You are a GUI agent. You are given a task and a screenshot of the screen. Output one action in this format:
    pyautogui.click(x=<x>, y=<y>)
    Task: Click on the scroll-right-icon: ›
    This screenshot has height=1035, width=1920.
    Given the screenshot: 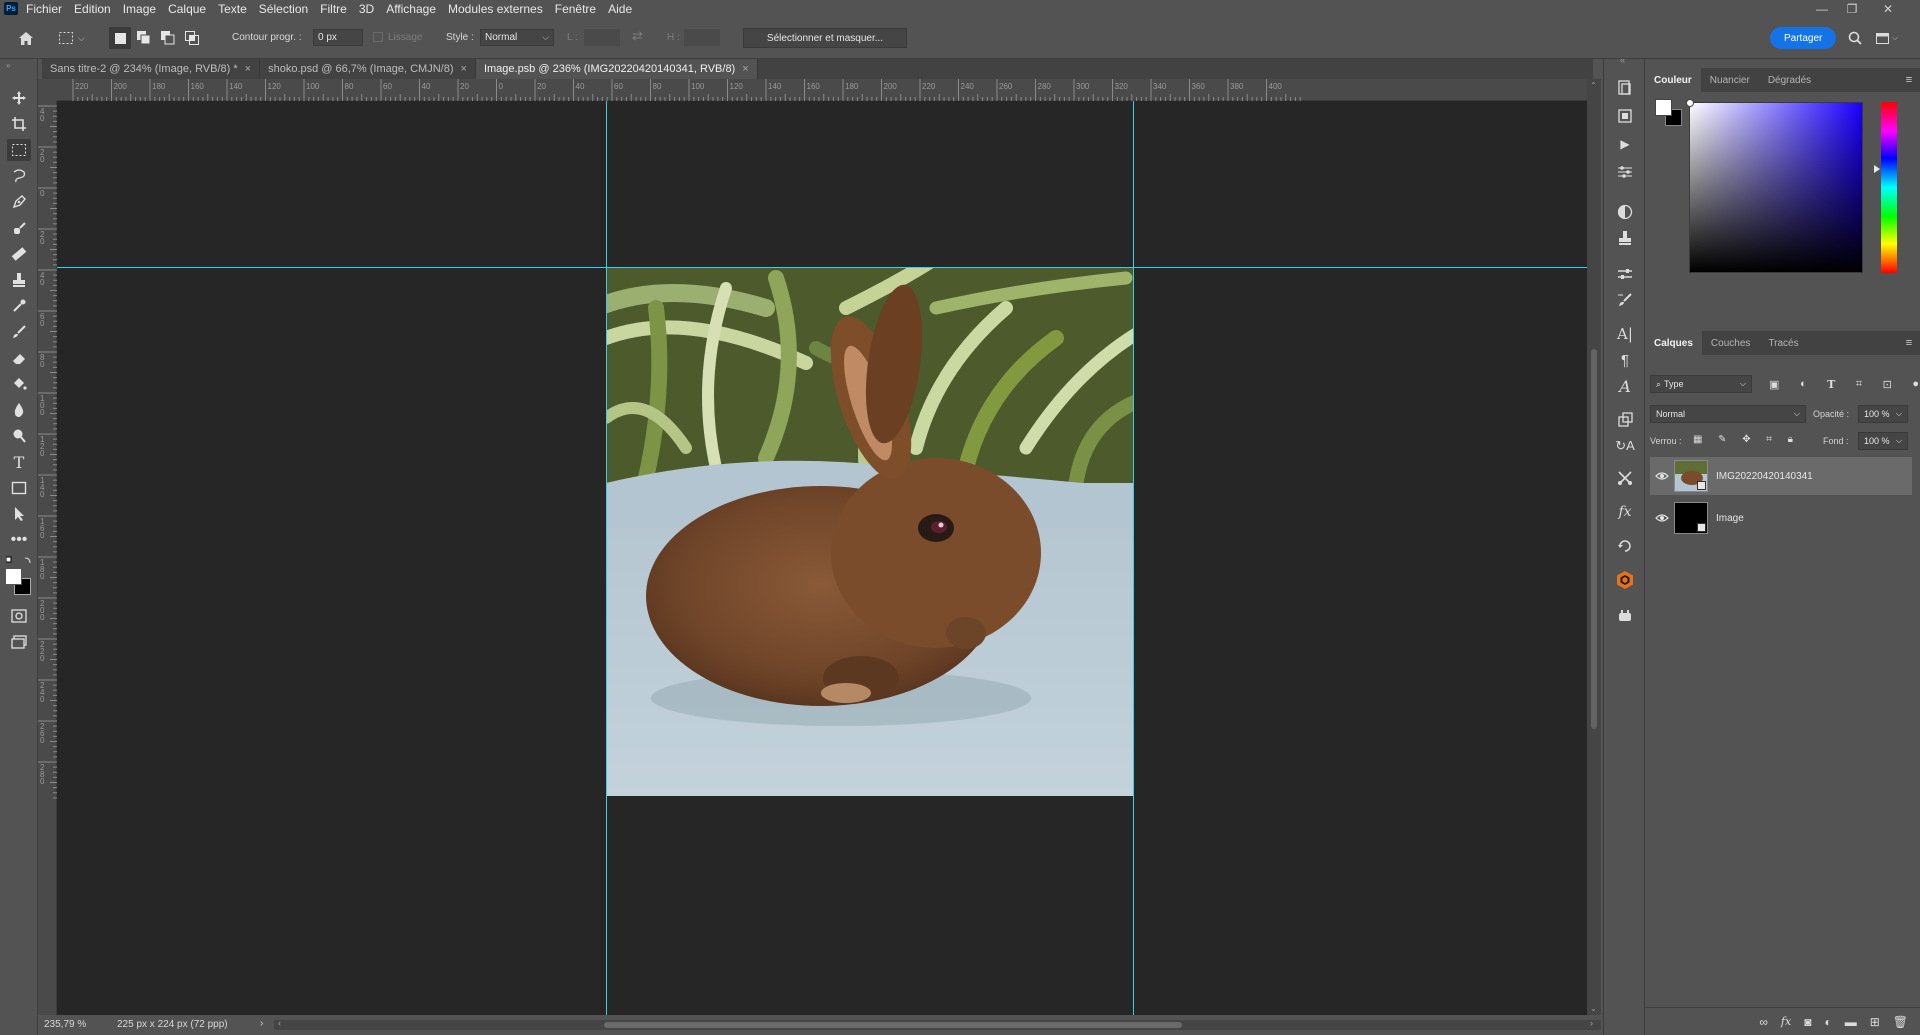 What is the action you would take?
    pyautogui.click(x=1591, y=1023)
    